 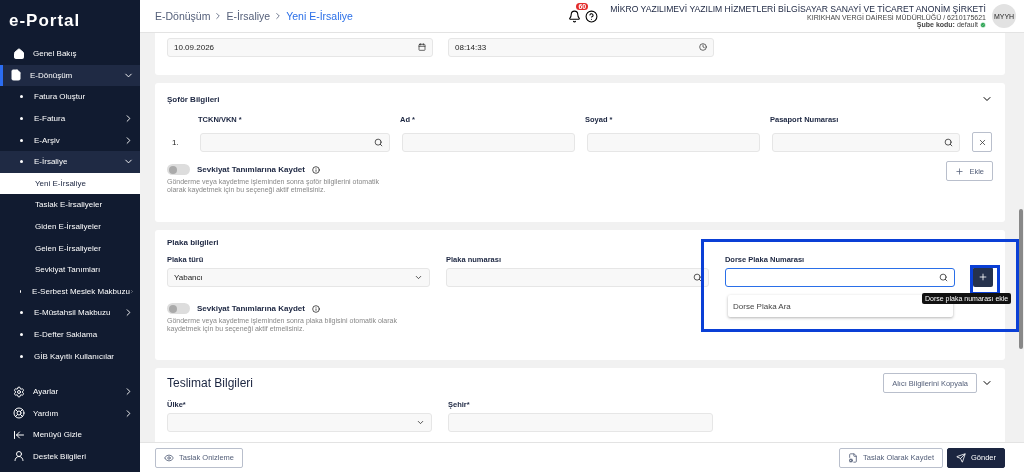 What do you see at coordinates (70, 183) in the screenshot?
I see `sidebar-item: Yeni E-İrsaliye` at bounding box center [70, 183].